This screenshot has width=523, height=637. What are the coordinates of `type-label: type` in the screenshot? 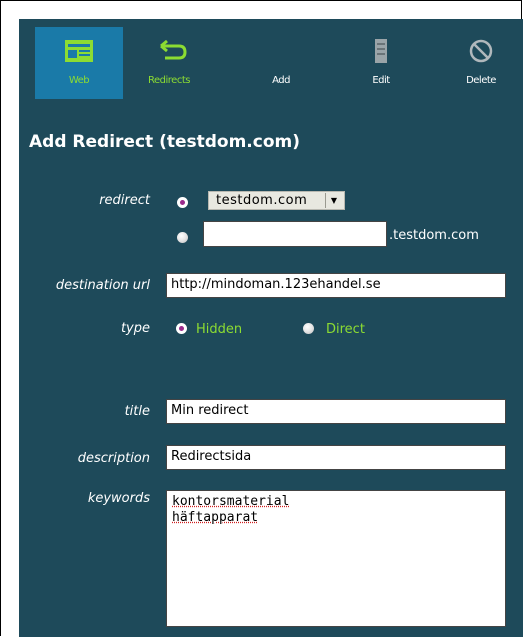 It's located at (135, 328).